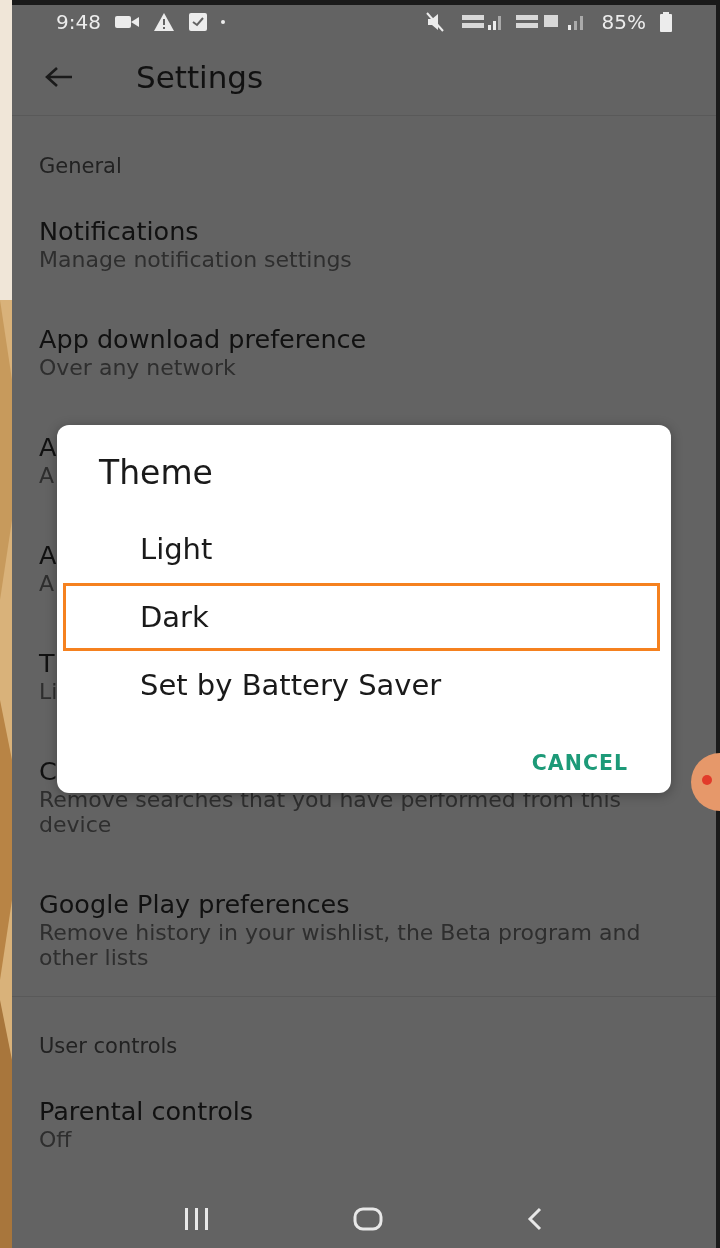 The image size is (720, 1248). Describe the element at coordinates (119, 232) in the screenshot. I see `setting-title: Notifications` at that location.